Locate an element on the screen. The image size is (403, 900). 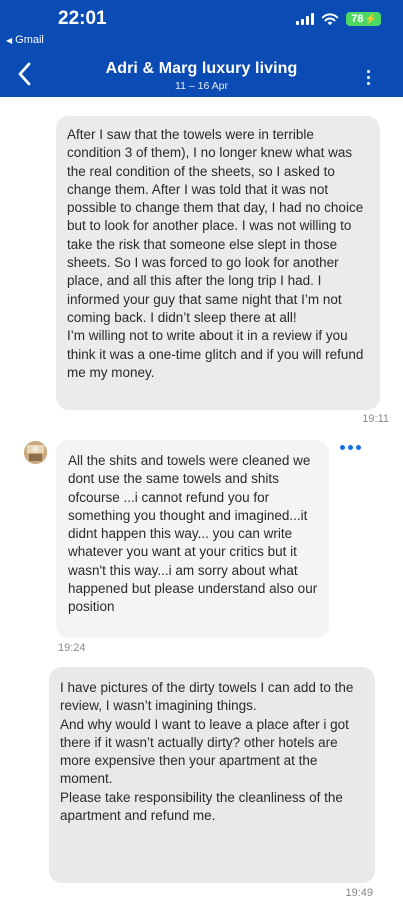
more-vertical-icon is located at coordinates (368, 77).